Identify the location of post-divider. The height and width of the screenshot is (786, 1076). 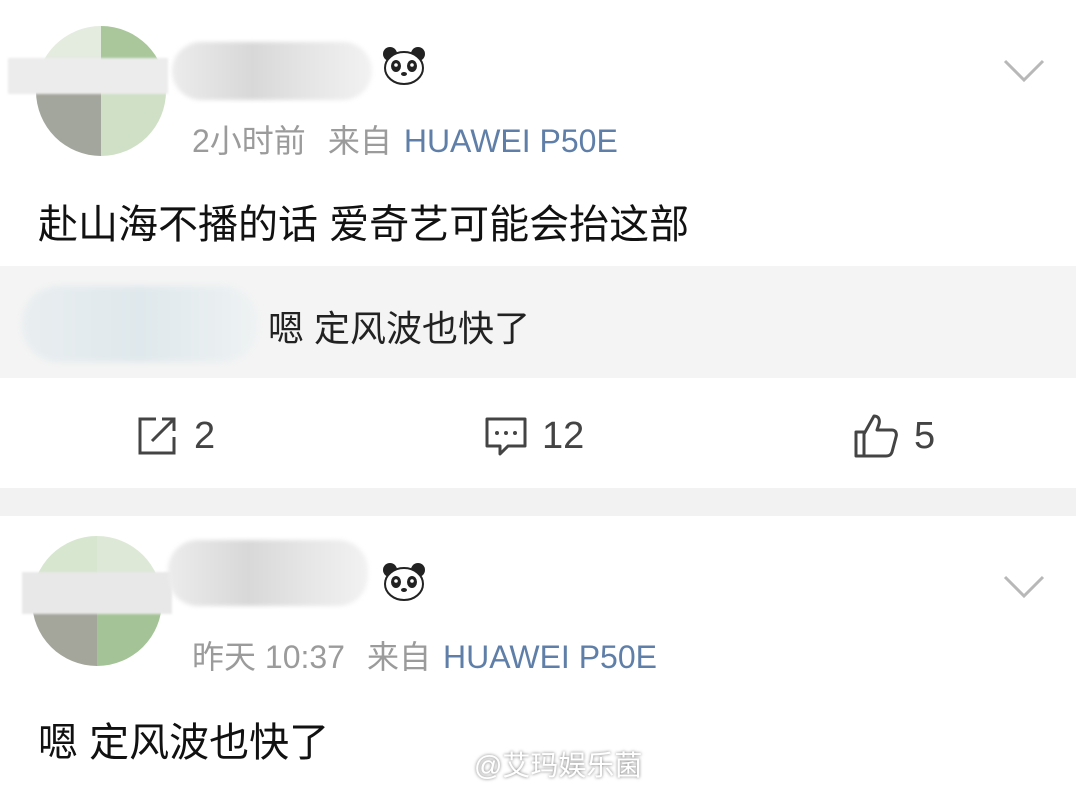
(538, 502).